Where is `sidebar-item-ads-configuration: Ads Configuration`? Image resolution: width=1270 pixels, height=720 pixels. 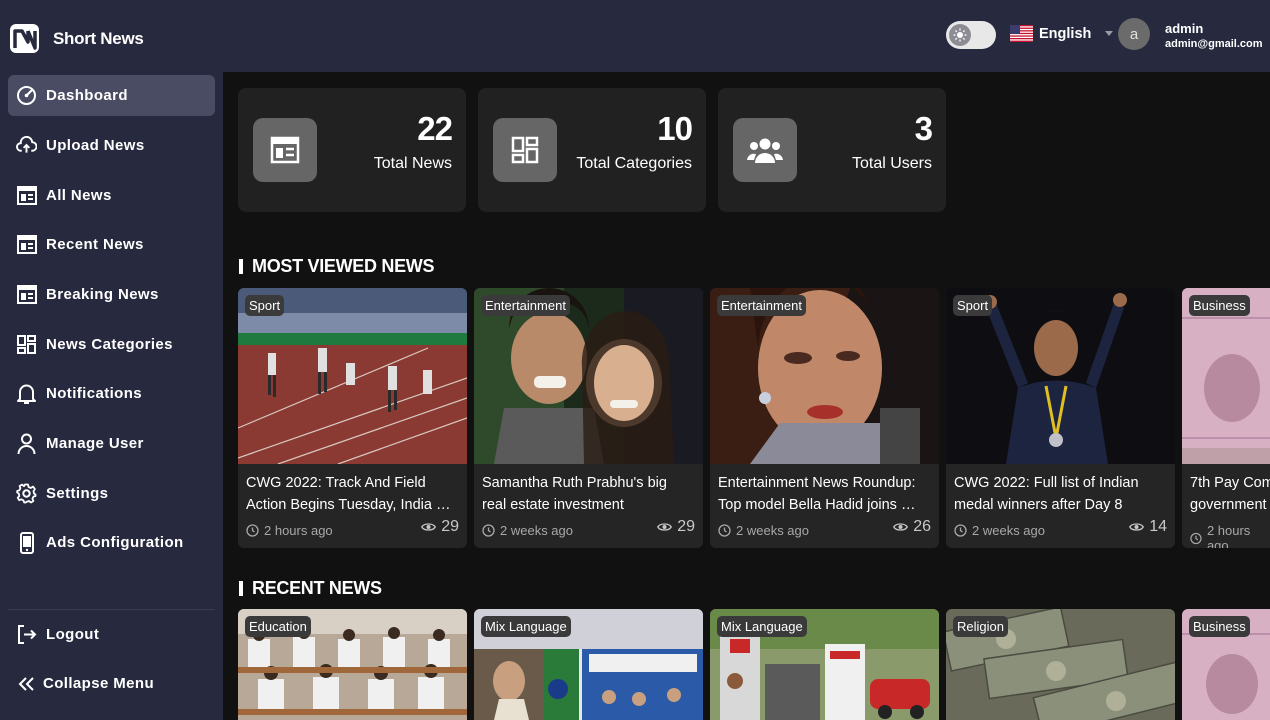 sidebar-item-ads-configuration: Ads Configuration is located at coordinates (111, 542).